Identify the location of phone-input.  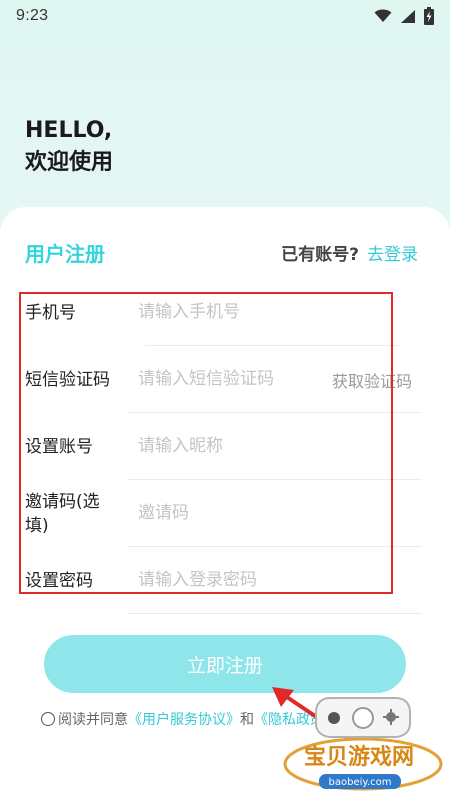
(223, 312).